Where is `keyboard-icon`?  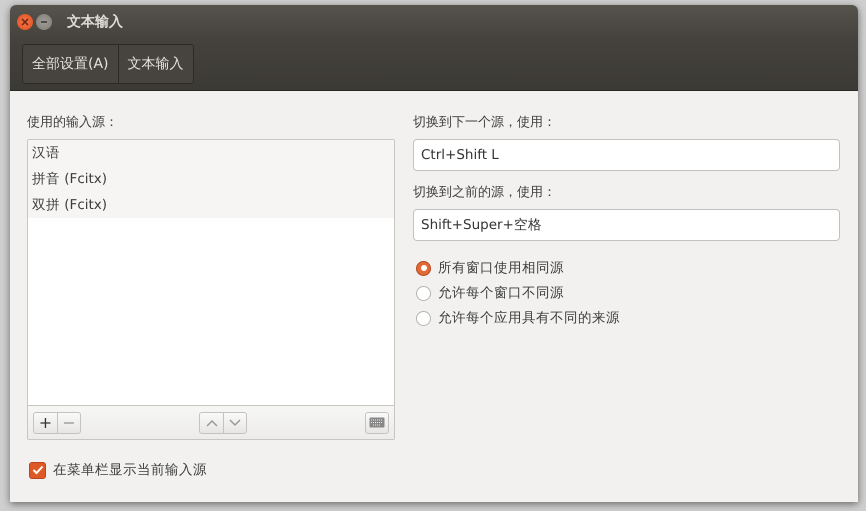 keyboard-icon is located at coordinates (377, 422).